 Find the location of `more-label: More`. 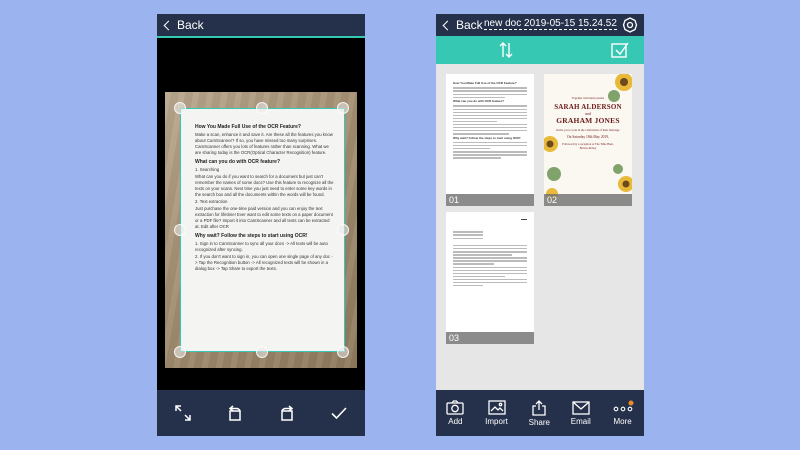

more-label: More is located at coordinates (622, 421).